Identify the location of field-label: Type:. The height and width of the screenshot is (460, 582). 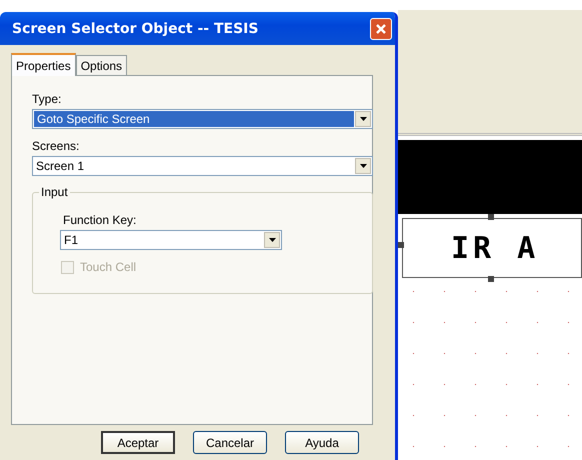
(47, 99).